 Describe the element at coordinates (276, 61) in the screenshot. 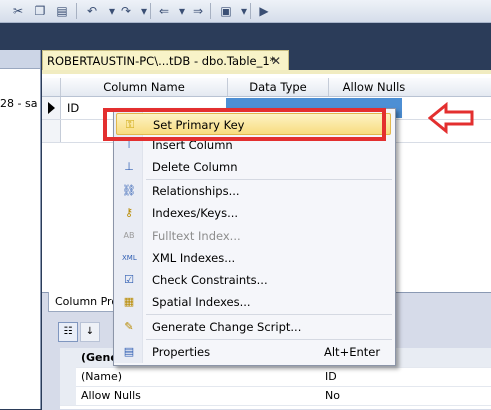

I see `close-icon: ✕` at that location.